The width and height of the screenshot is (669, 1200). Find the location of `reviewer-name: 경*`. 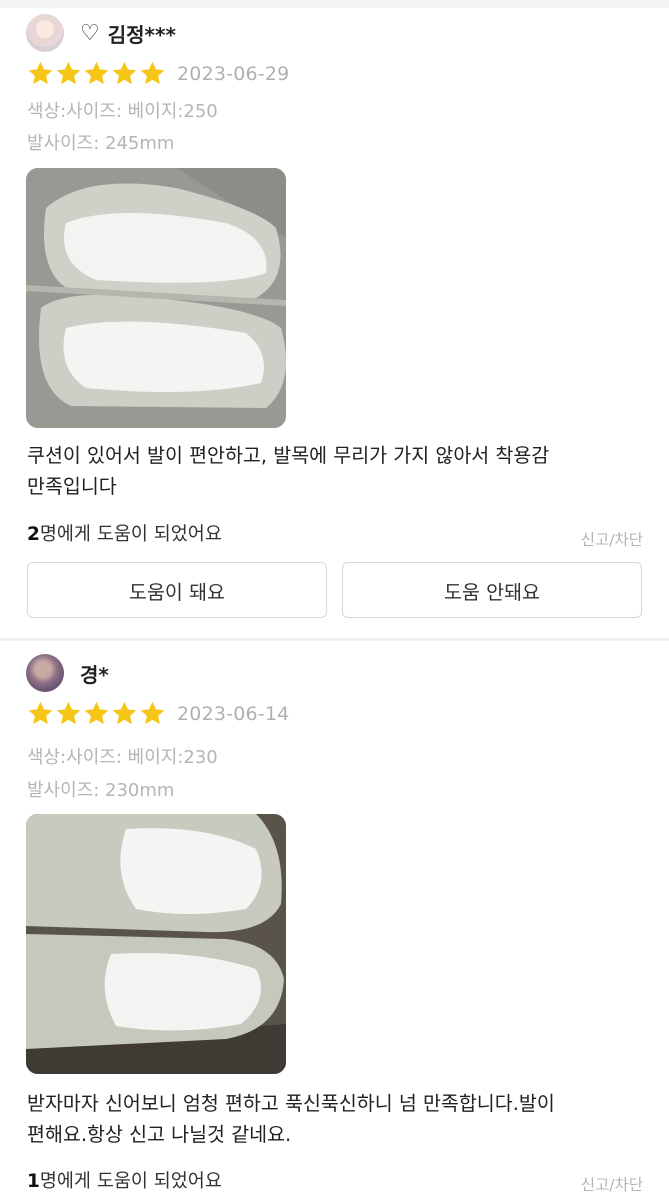

reviewer-name: 경* is located at coordinates (94, 673).